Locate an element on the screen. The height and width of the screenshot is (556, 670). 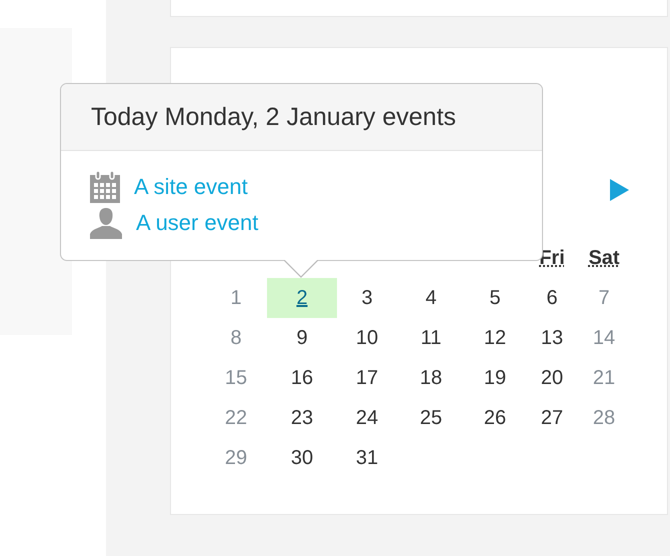
next-month-icon is located at coordinates (619, 190).